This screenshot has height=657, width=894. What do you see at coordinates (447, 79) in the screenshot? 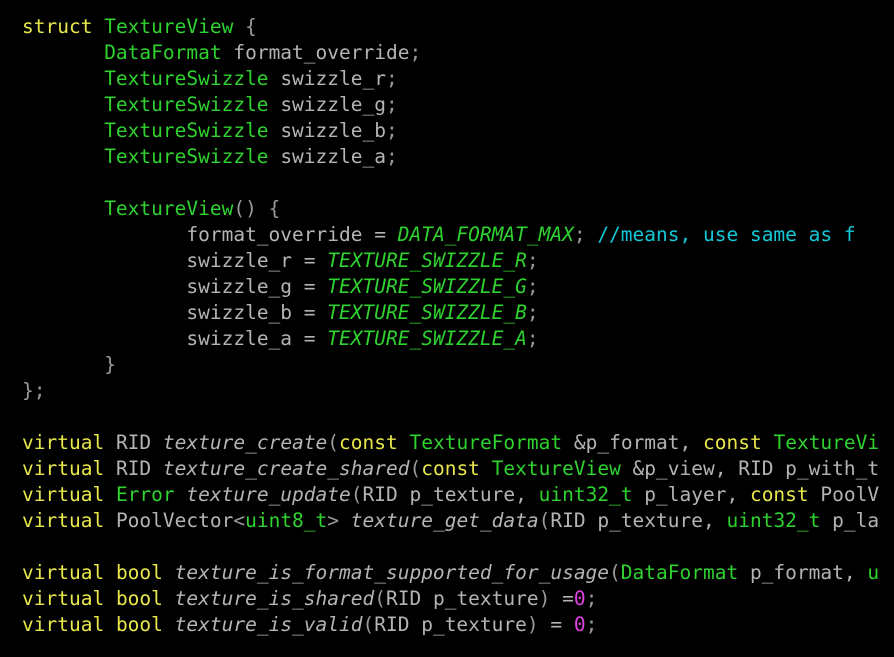
I see `code-line: TextureSwizzle swizzle_r;` at bounding box center [447, 79].